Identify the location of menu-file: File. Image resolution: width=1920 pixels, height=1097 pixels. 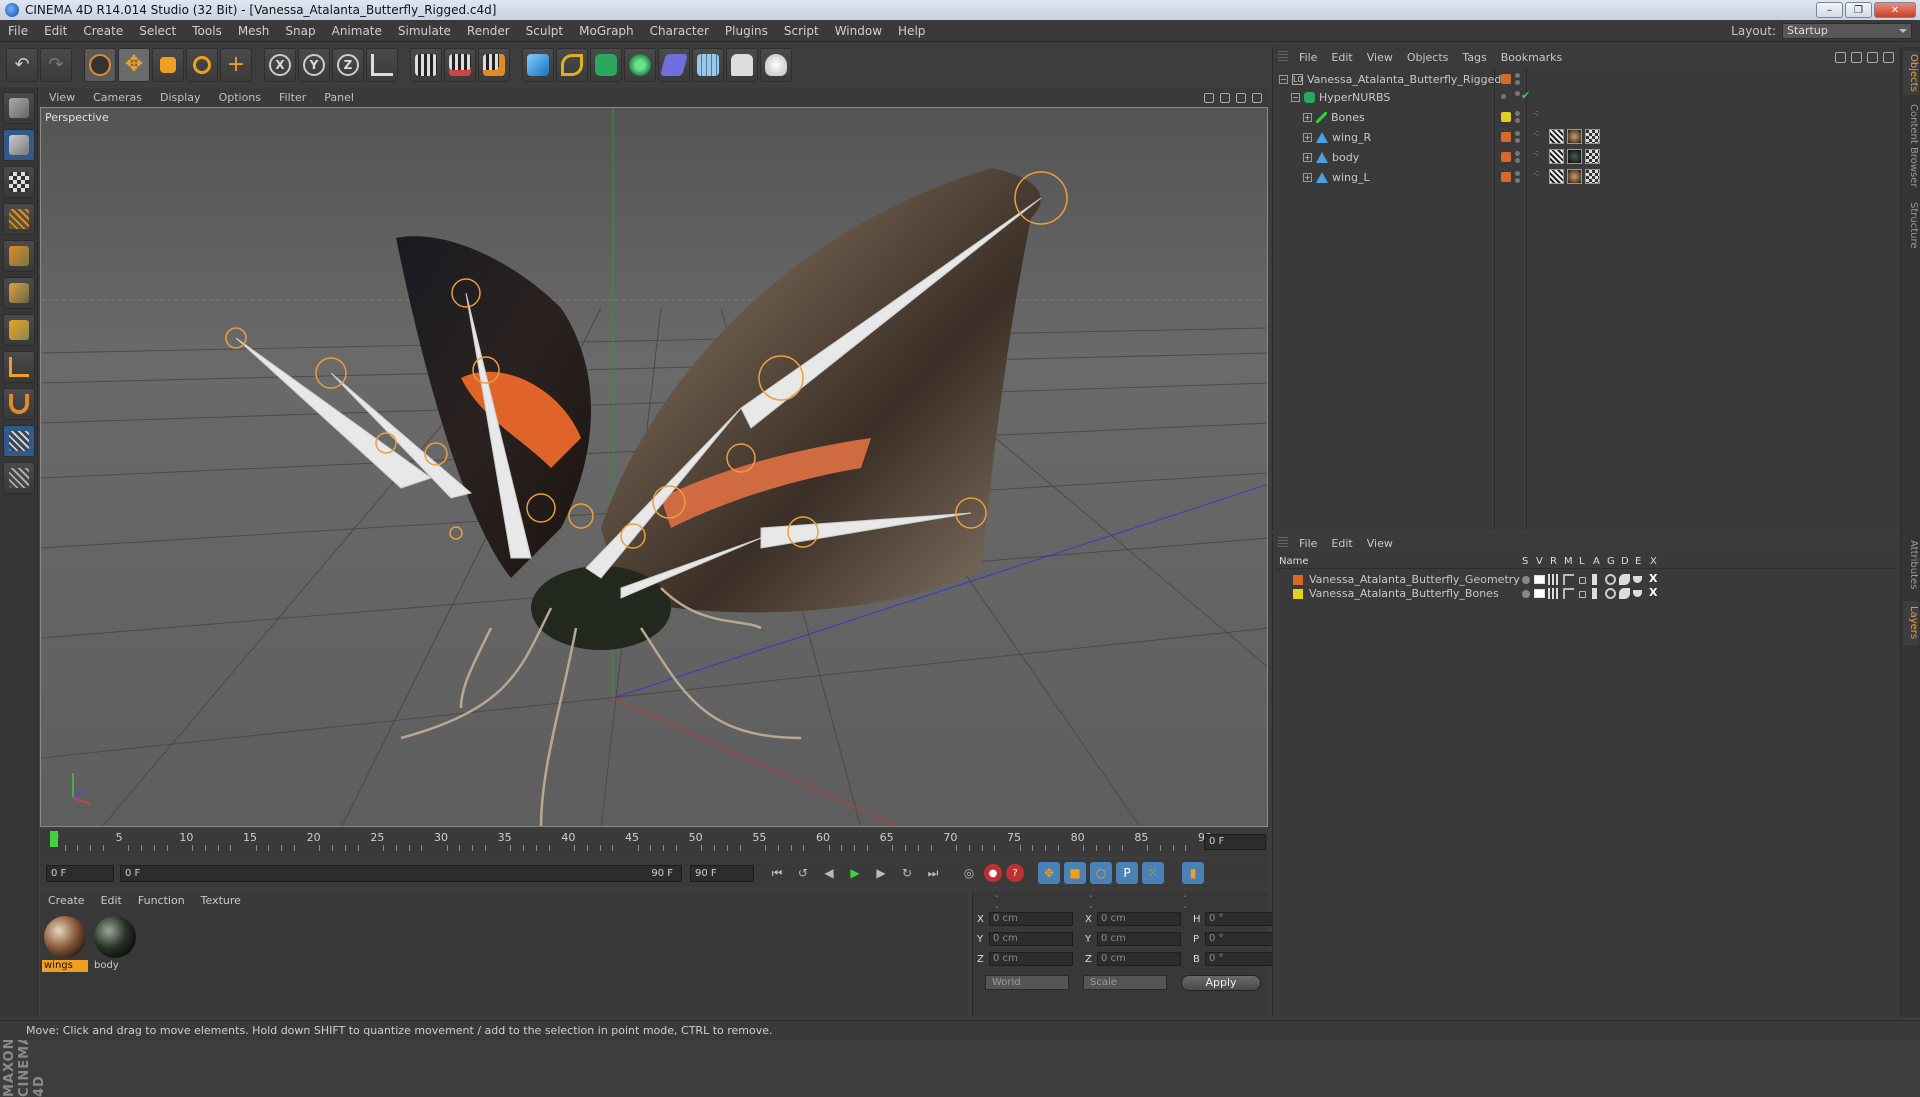
(18, 31).